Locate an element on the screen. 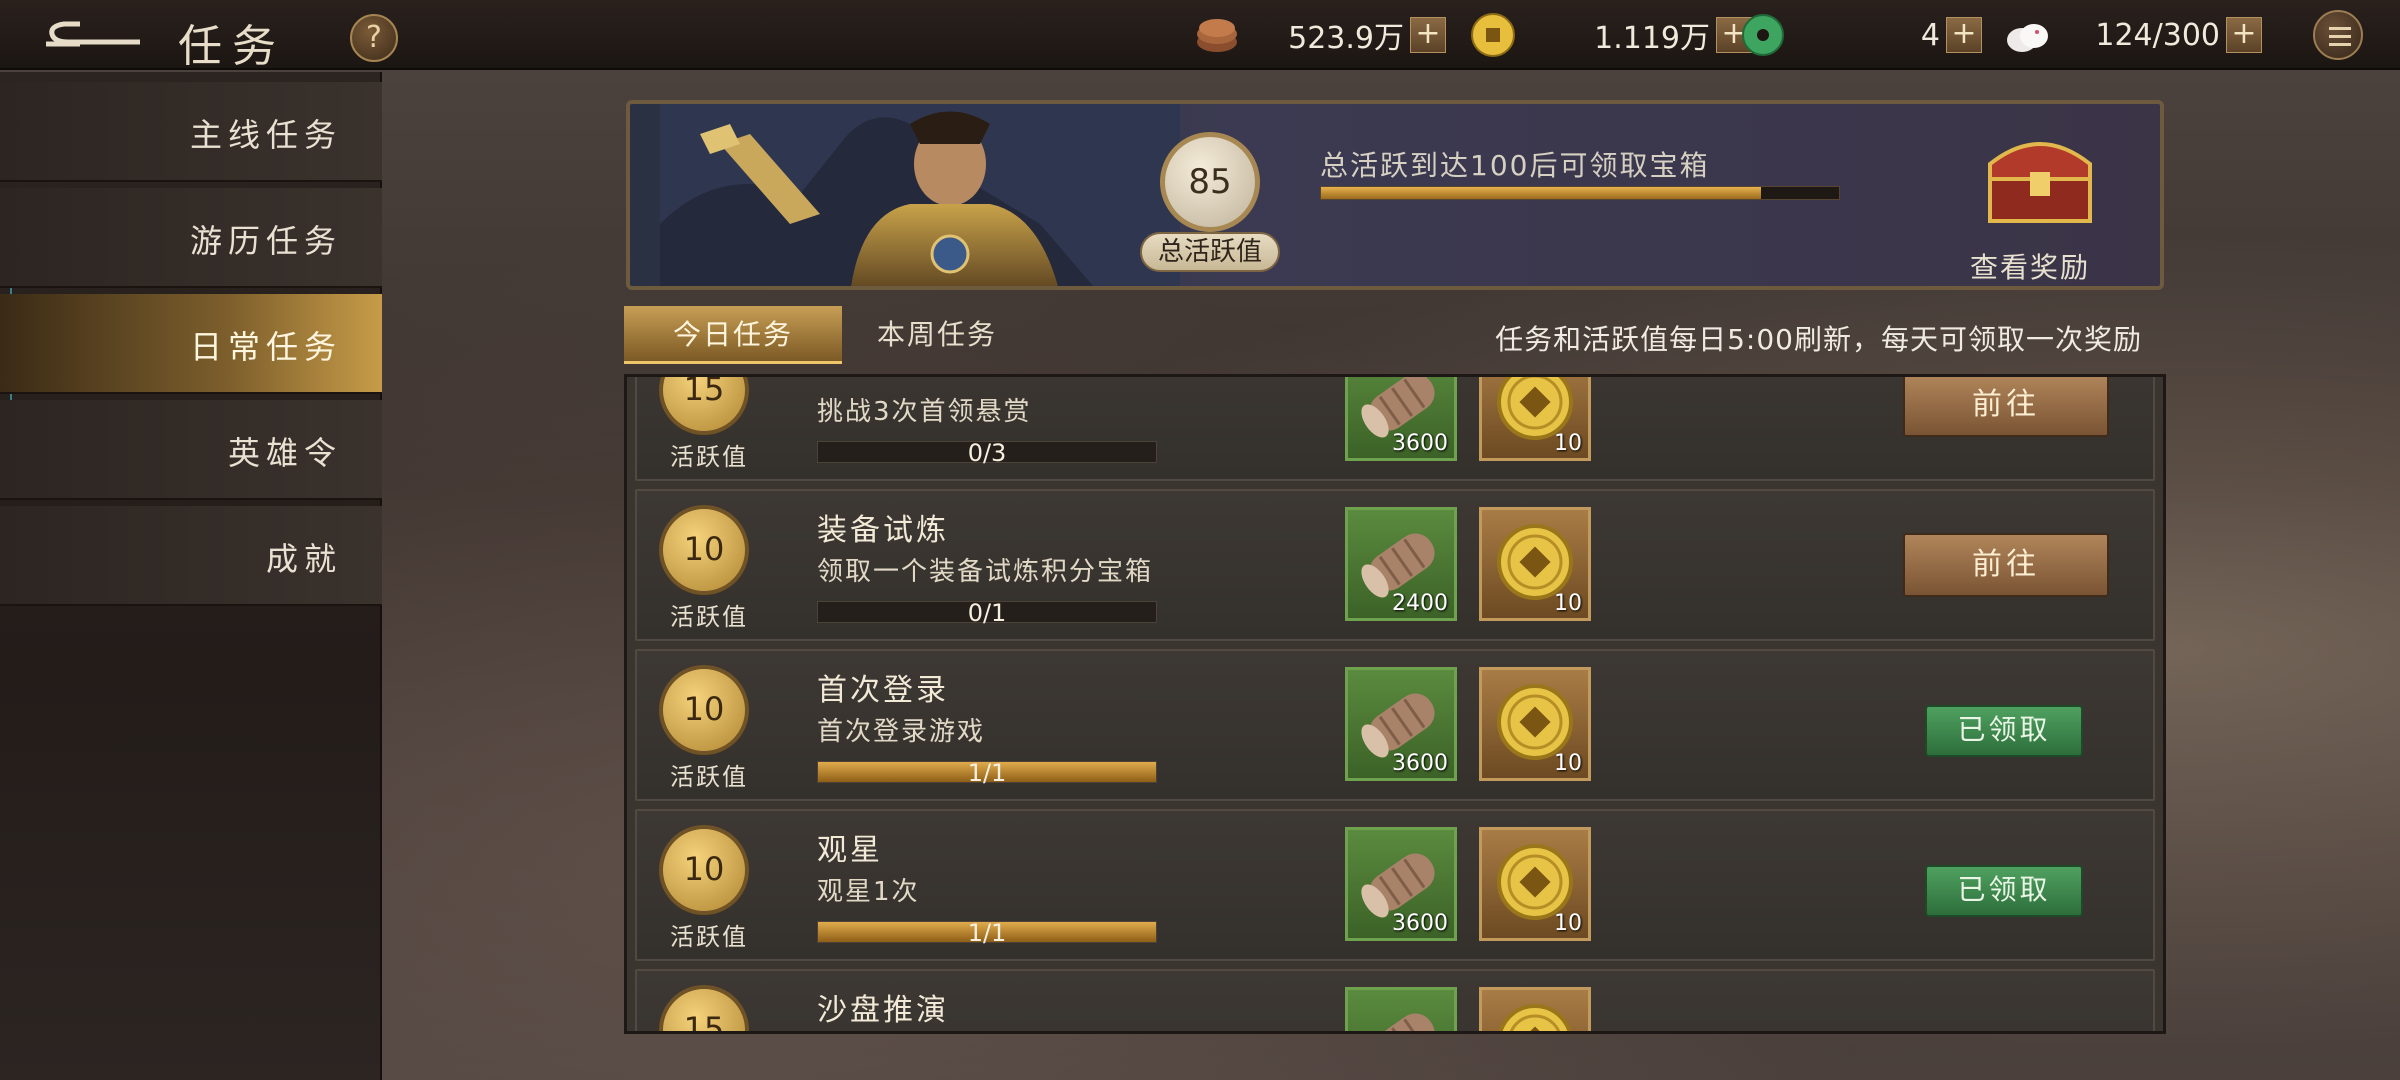  sidebar-item-main-quest: 主线任务 is located at coordinates (191, 132).